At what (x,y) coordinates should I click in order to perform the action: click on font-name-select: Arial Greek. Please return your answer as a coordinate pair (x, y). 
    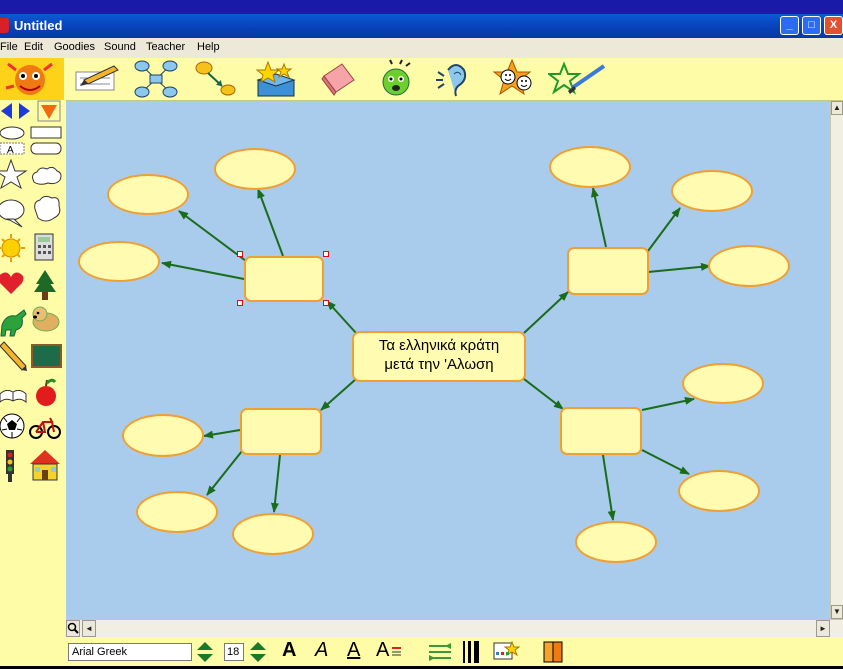
    Looking at the image, I should click on (130, 652).